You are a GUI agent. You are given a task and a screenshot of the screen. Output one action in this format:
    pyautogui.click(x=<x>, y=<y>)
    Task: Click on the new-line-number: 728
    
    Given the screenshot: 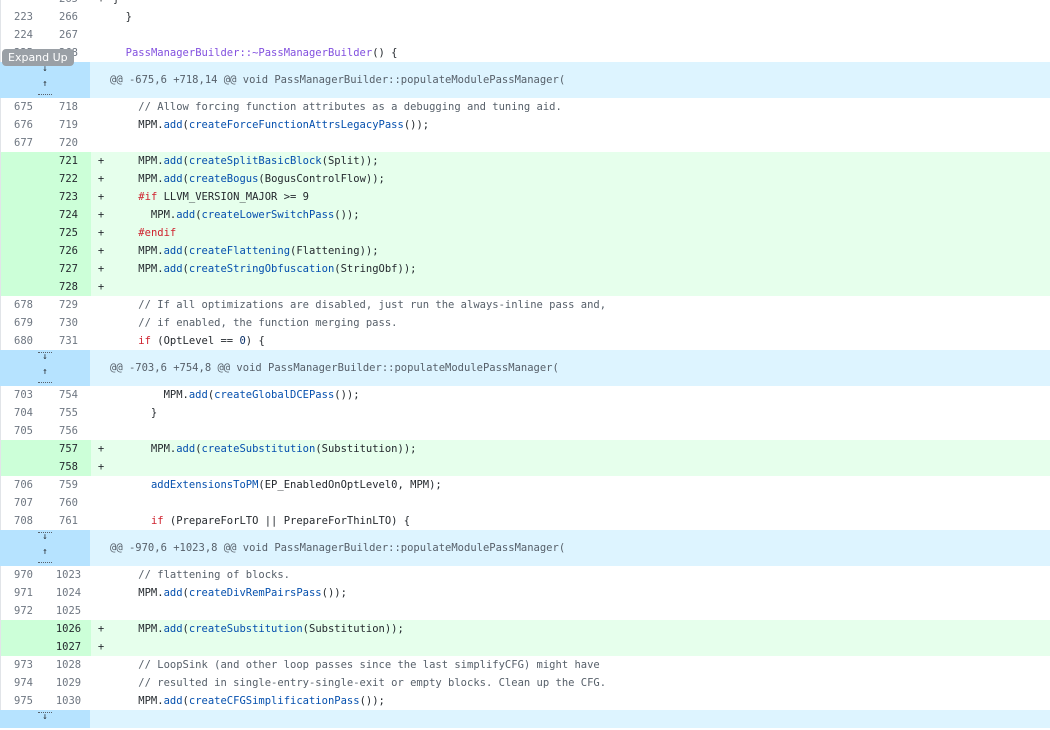 What is the action you would take?
    pyautogui.click(x=68, y=287)
    